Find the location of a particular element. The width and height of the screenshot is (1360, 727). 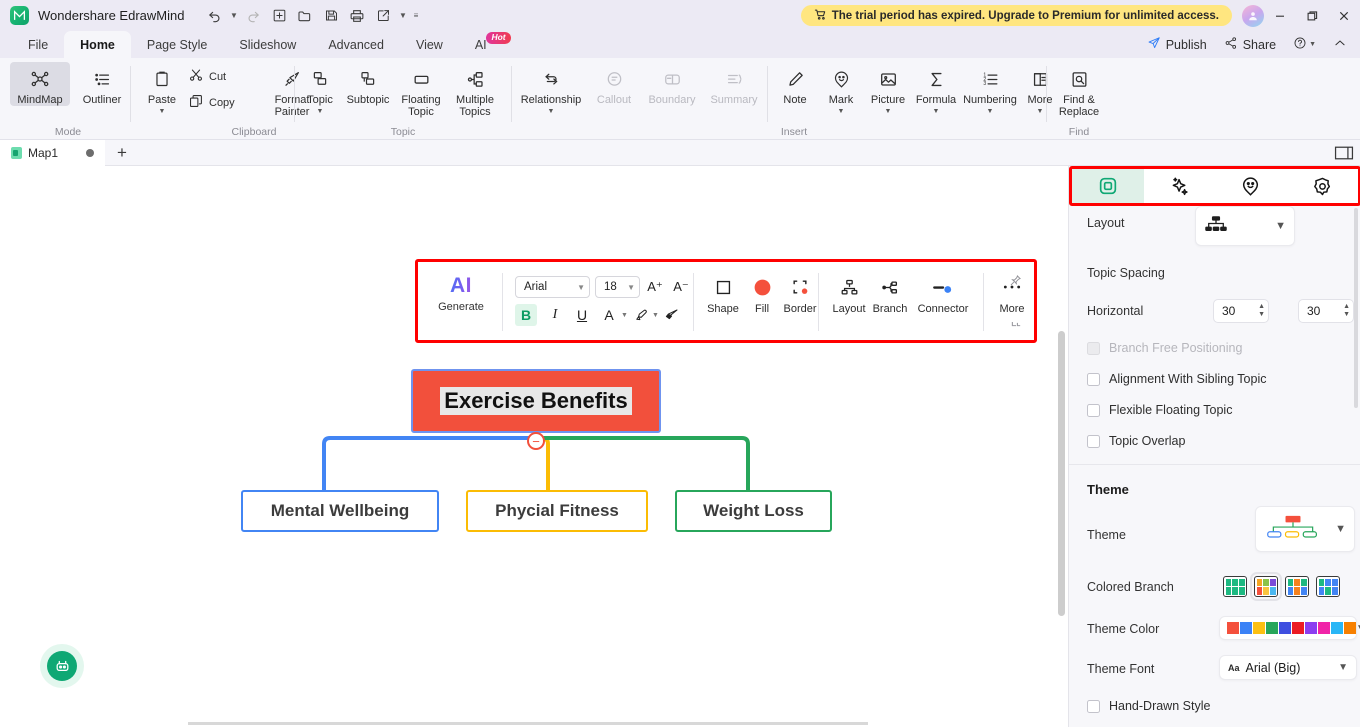

decrease-font-size-button: A⁻ is located at coordinates (681, 287).